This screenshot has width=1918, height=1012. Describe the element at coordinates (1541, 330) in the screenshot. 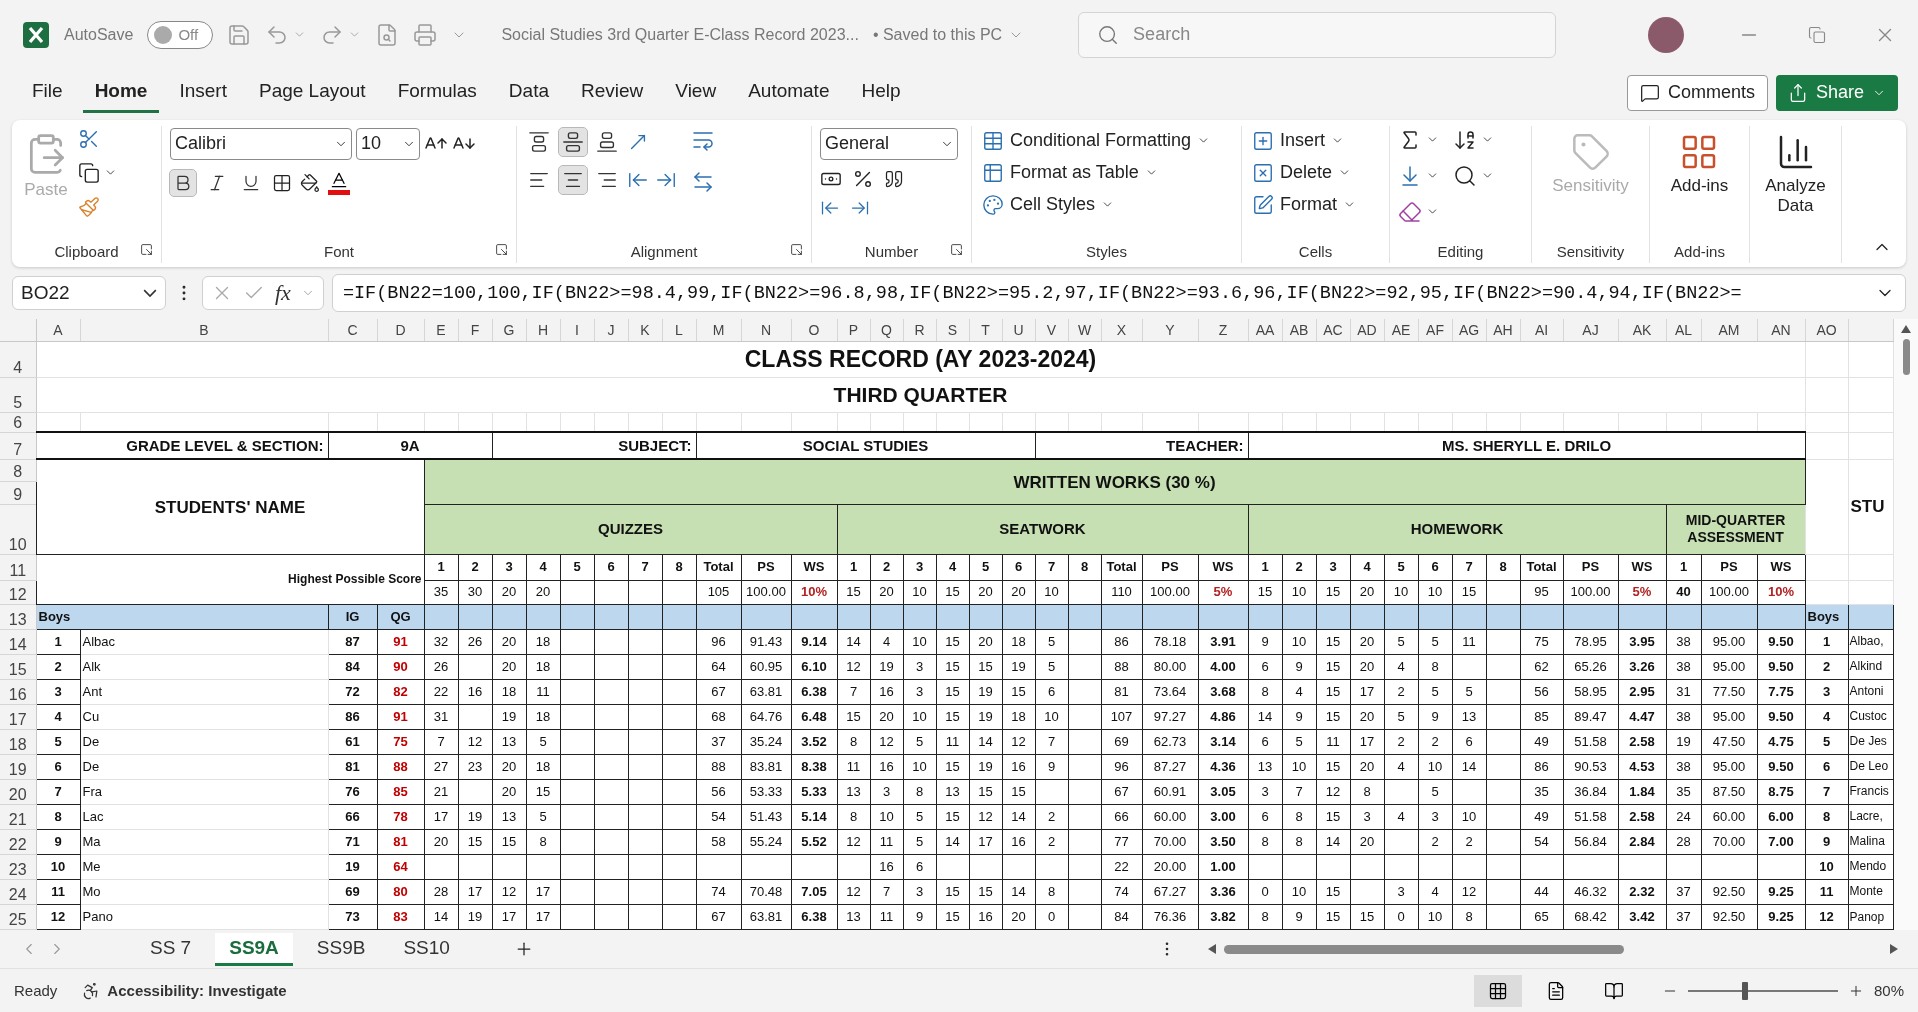

I see `column-letter: AI` at that location.